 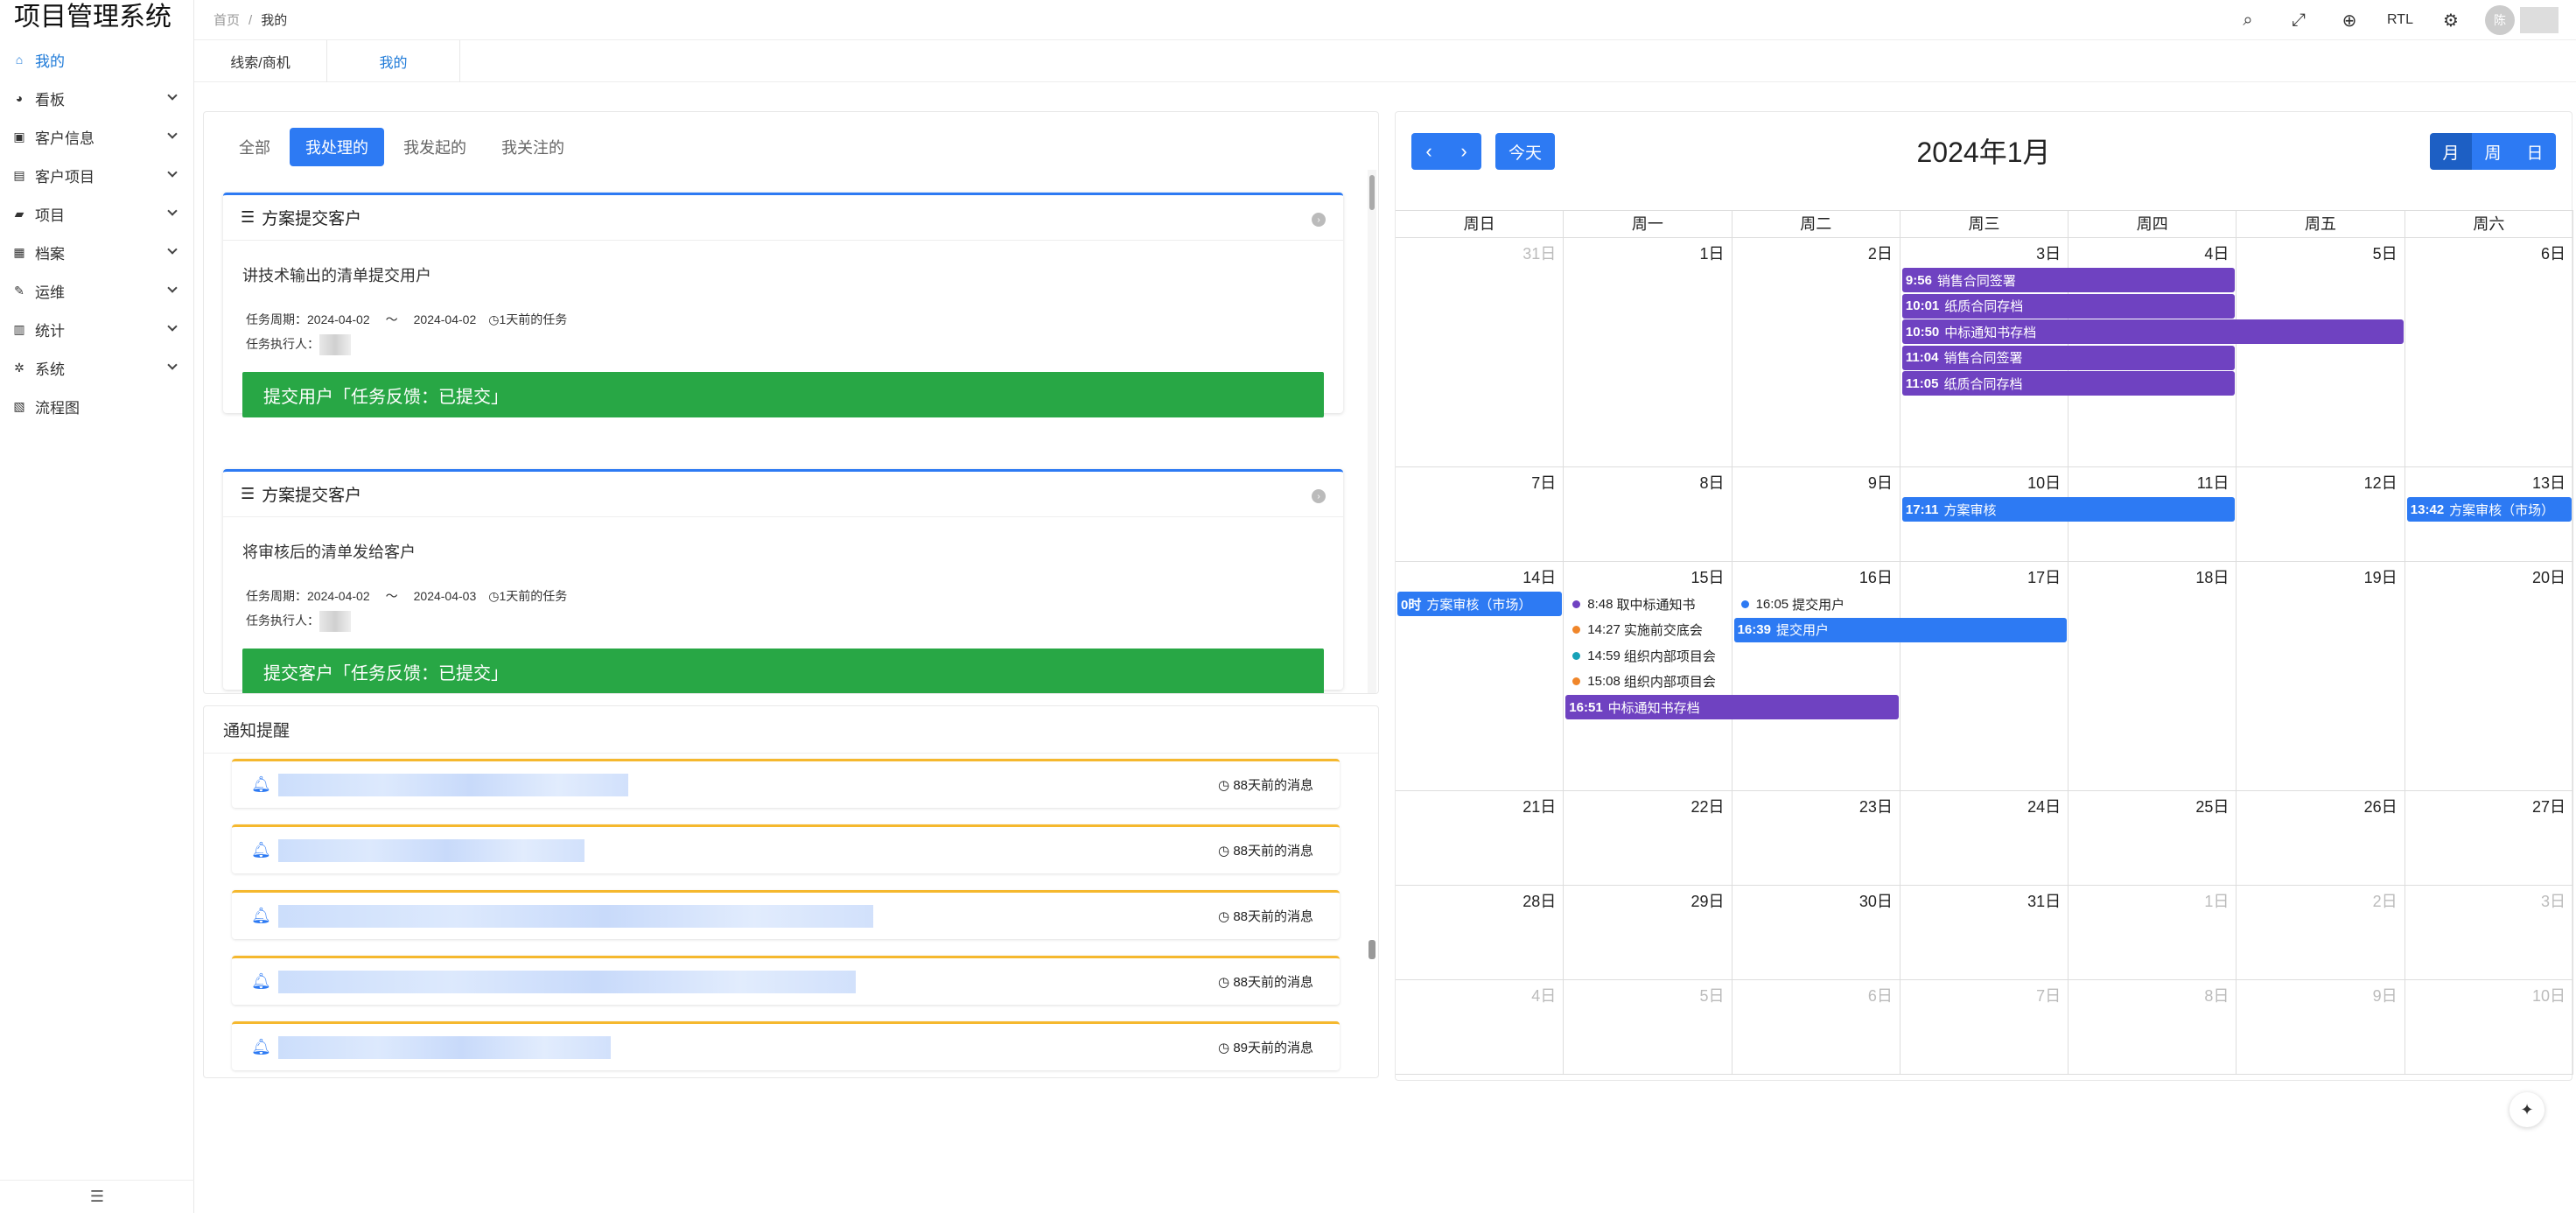 What do you see at coordinates (2068, 510) in the screenshot?
I see `calendar-event: 17:11 方案审核` at bounding box center [2068, 510].